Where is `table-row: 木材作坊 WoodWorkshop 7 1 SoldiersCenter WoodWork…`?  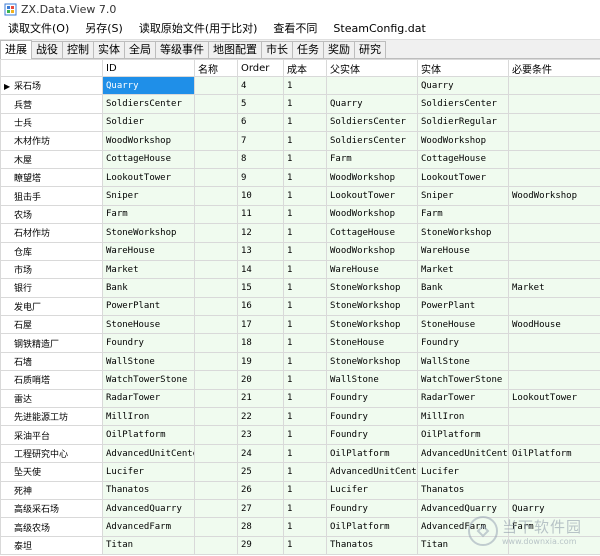 table-row: 木材作坊 WoodWorkshop 7 1 SoldiersCenter WoodWork… is located at coordinates (300, 141).